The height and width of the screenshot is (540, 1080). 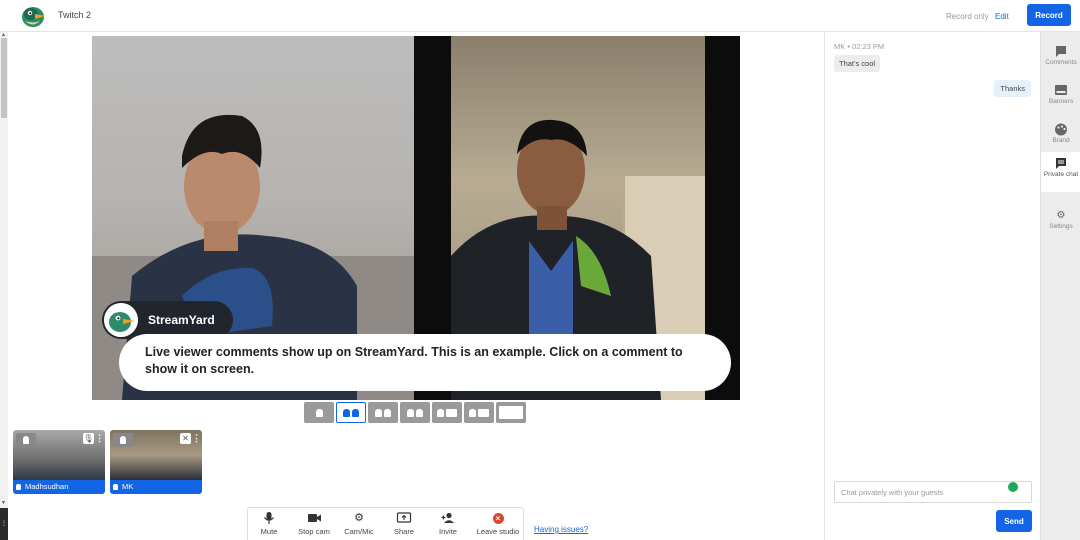 I want to click on rail-settings: ⚙ Settings, so click(x=1060, y=220).